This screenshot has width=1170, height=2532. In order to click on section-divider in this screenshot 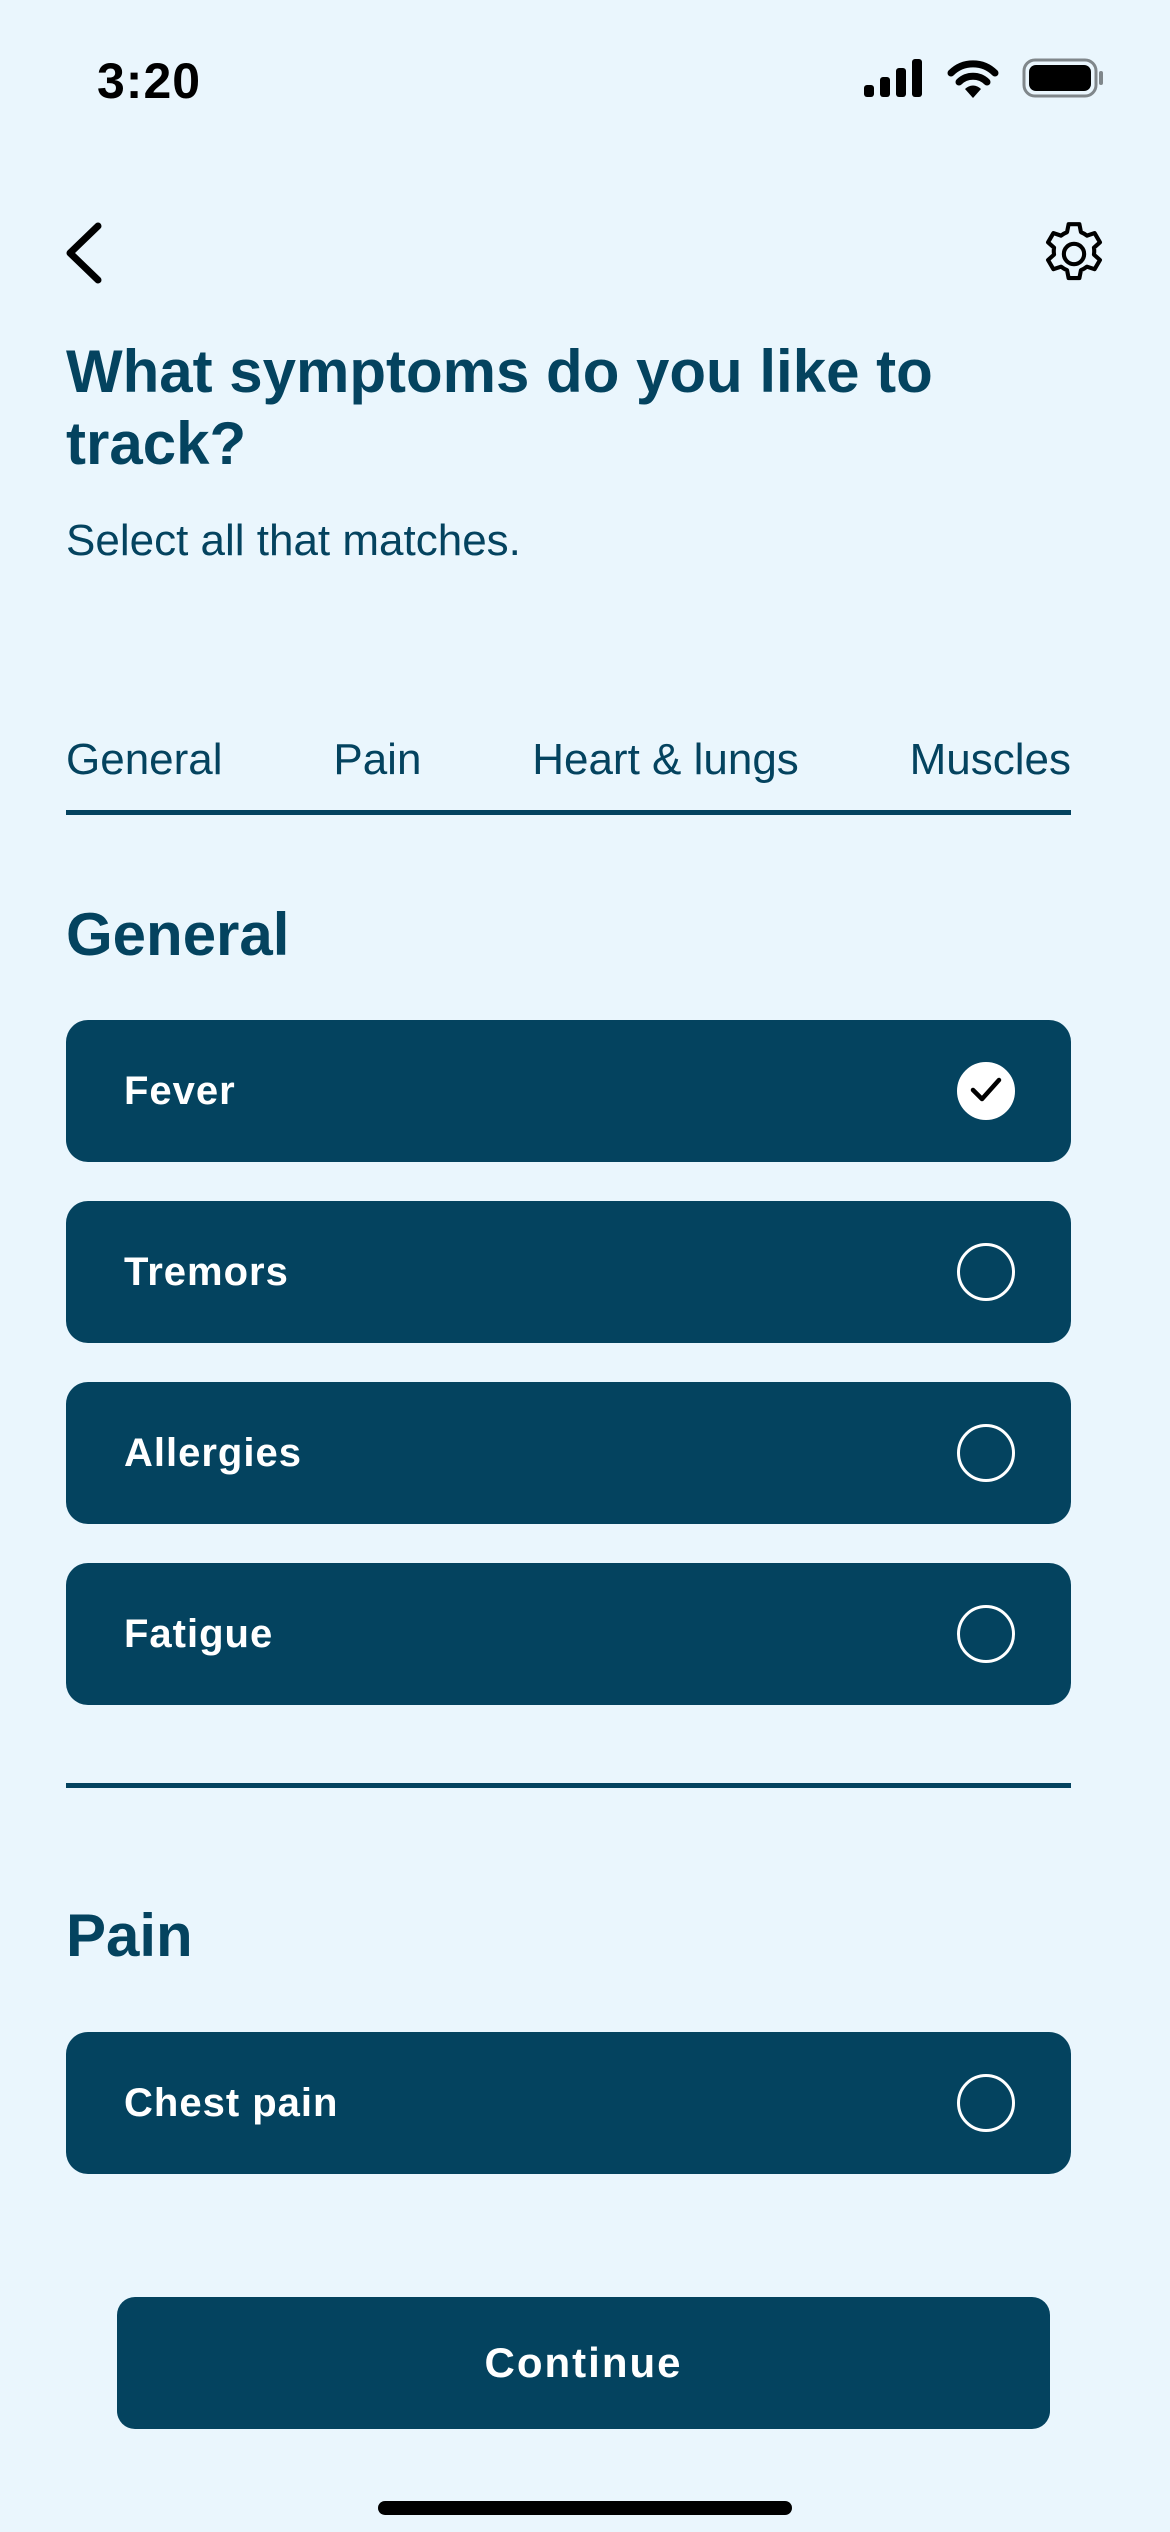, I will do `click(568, 1785)`.